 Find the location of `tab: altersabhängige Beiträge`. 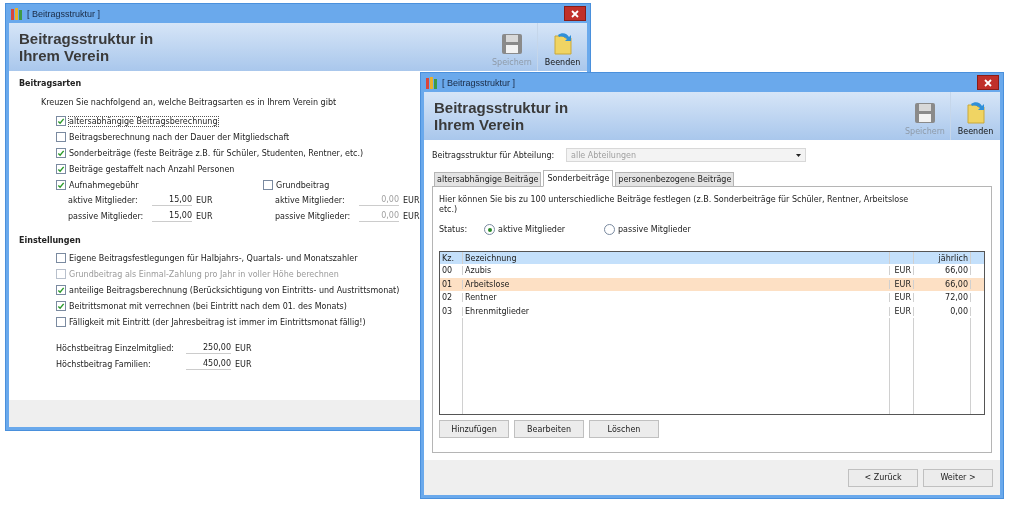

tab: altersabhängige Beiträge is located at coordinates (488, 179).